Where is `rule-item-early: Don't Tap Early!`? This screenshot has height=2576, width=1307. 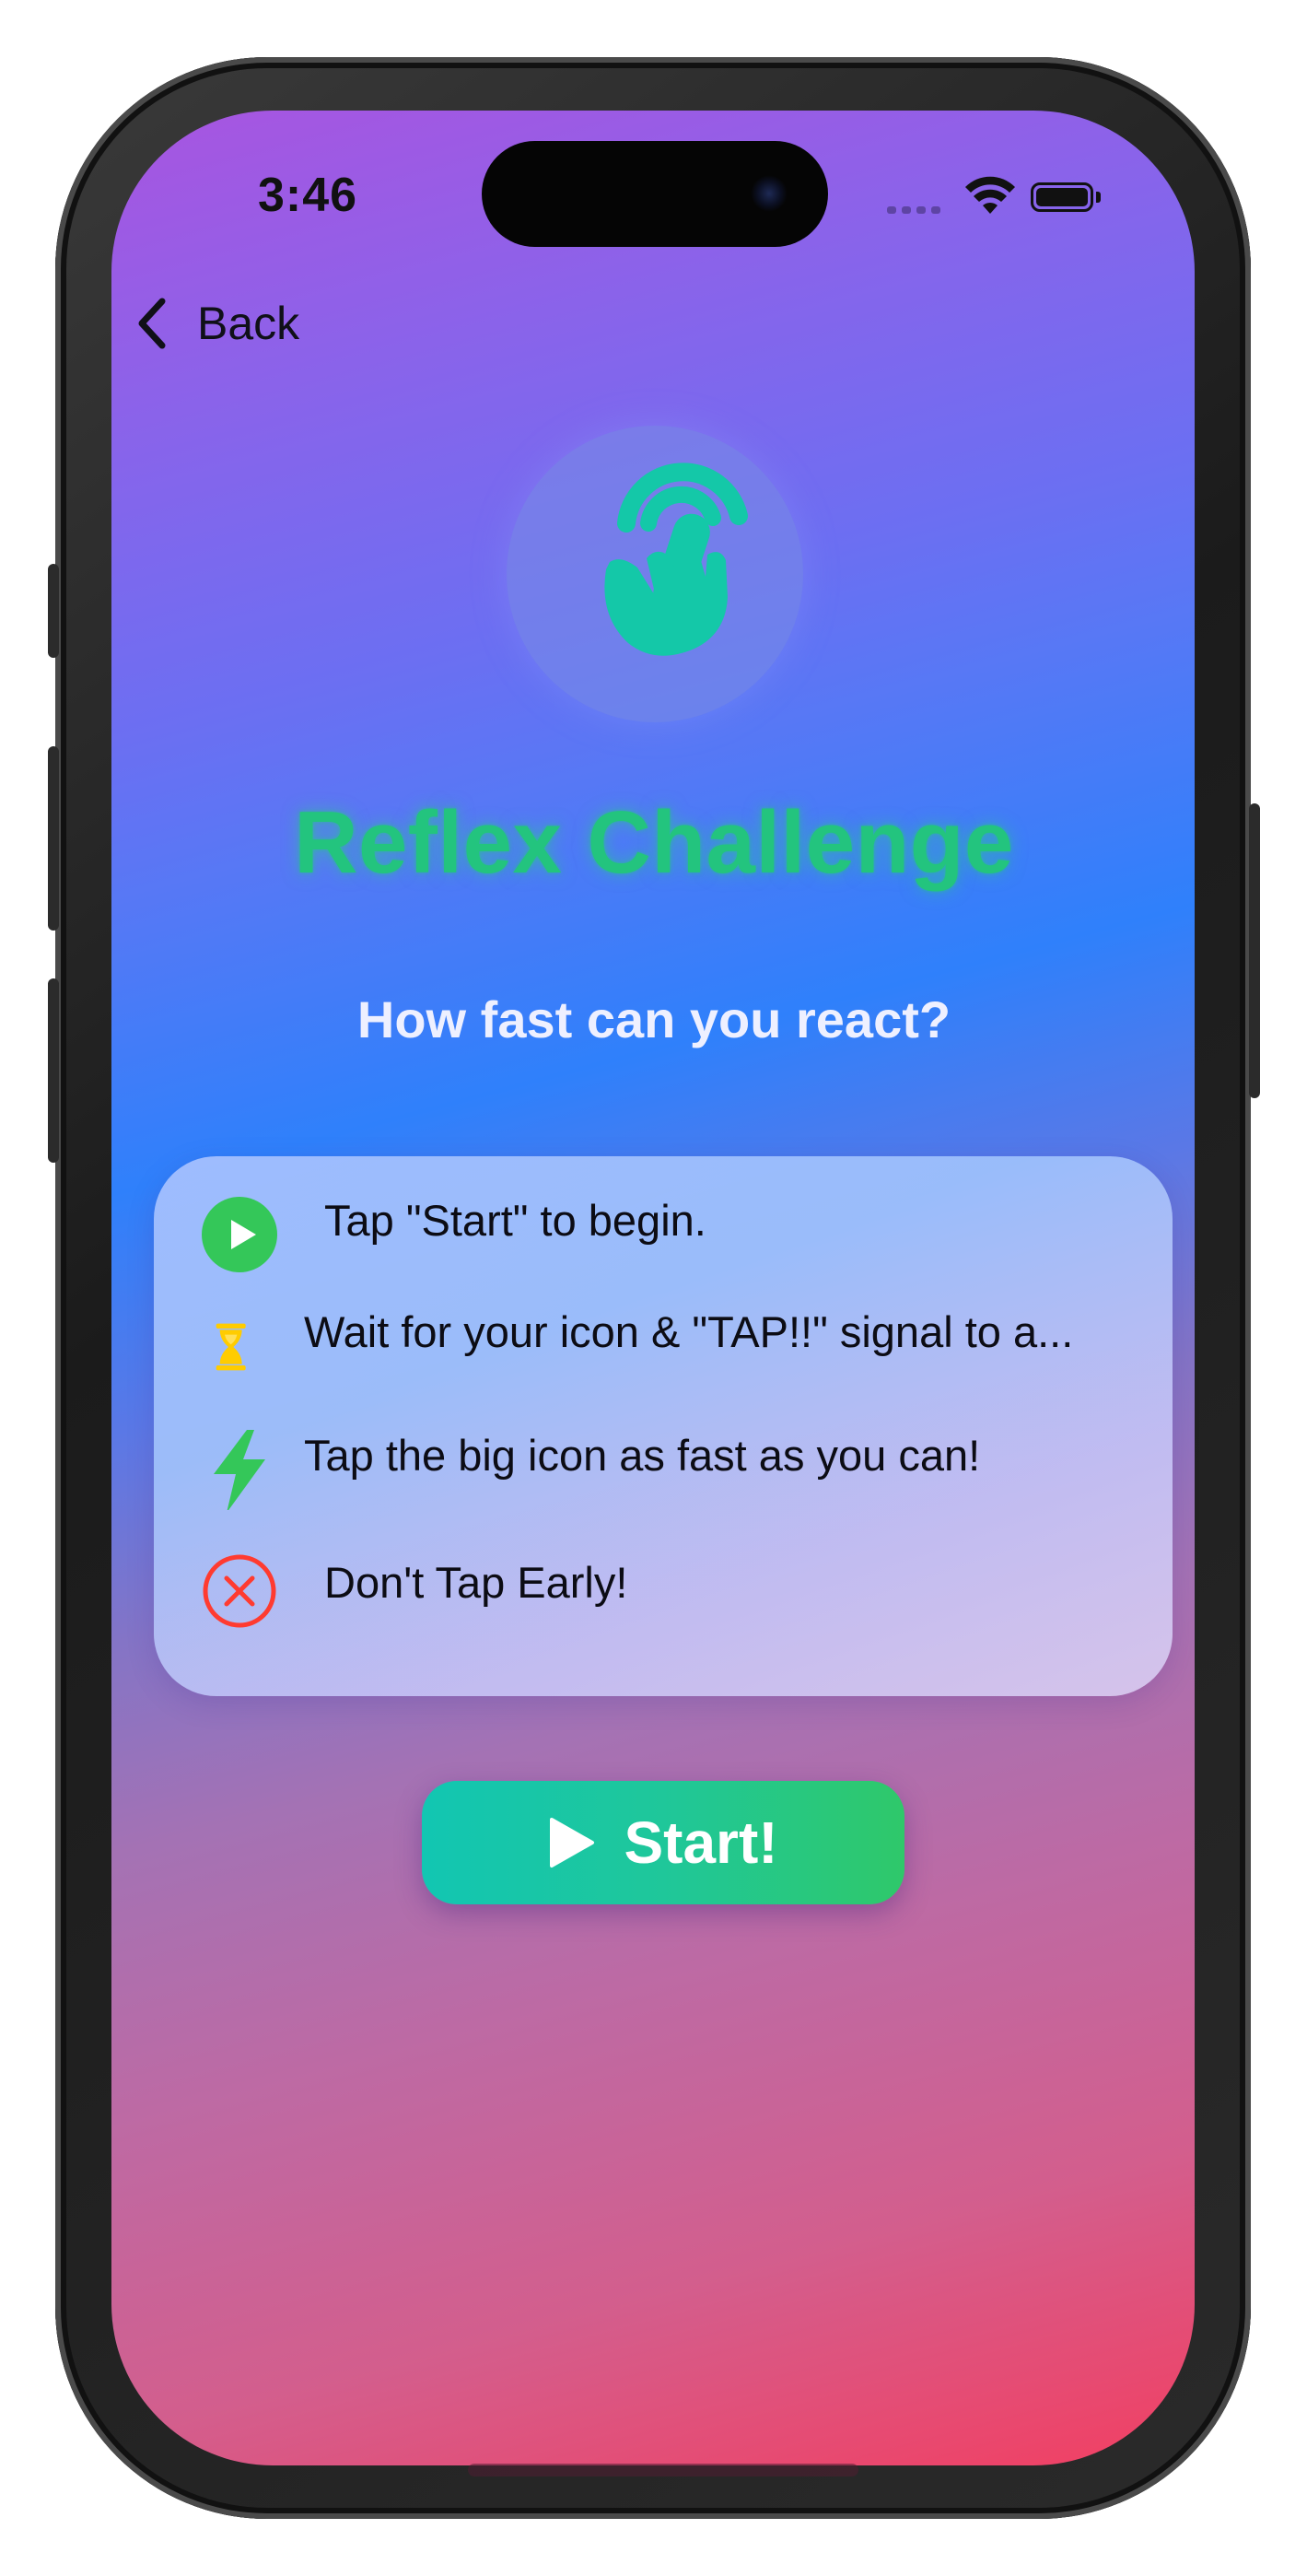
rule-item-early: Don't Tap Early! is located at coordinates (414, 1591).